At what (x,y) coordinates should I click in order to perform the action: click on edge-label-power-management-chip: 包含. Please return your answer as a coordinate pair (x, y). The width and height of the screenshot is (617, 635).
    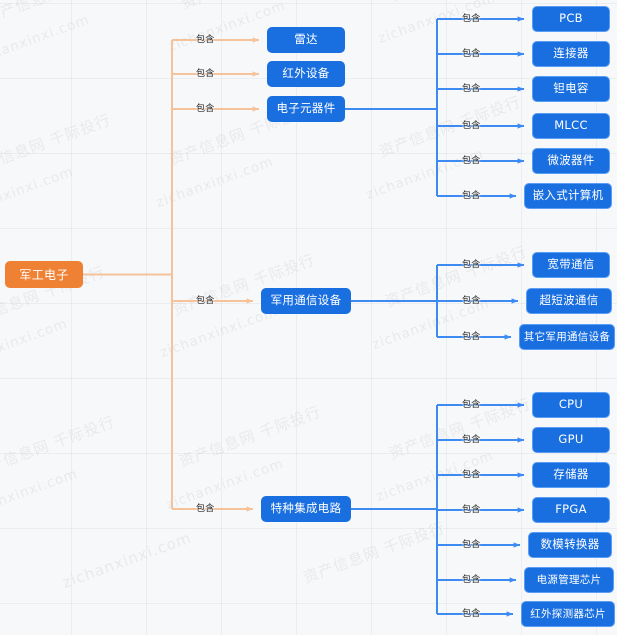
    Looking at the image, I should click on (471, 580).